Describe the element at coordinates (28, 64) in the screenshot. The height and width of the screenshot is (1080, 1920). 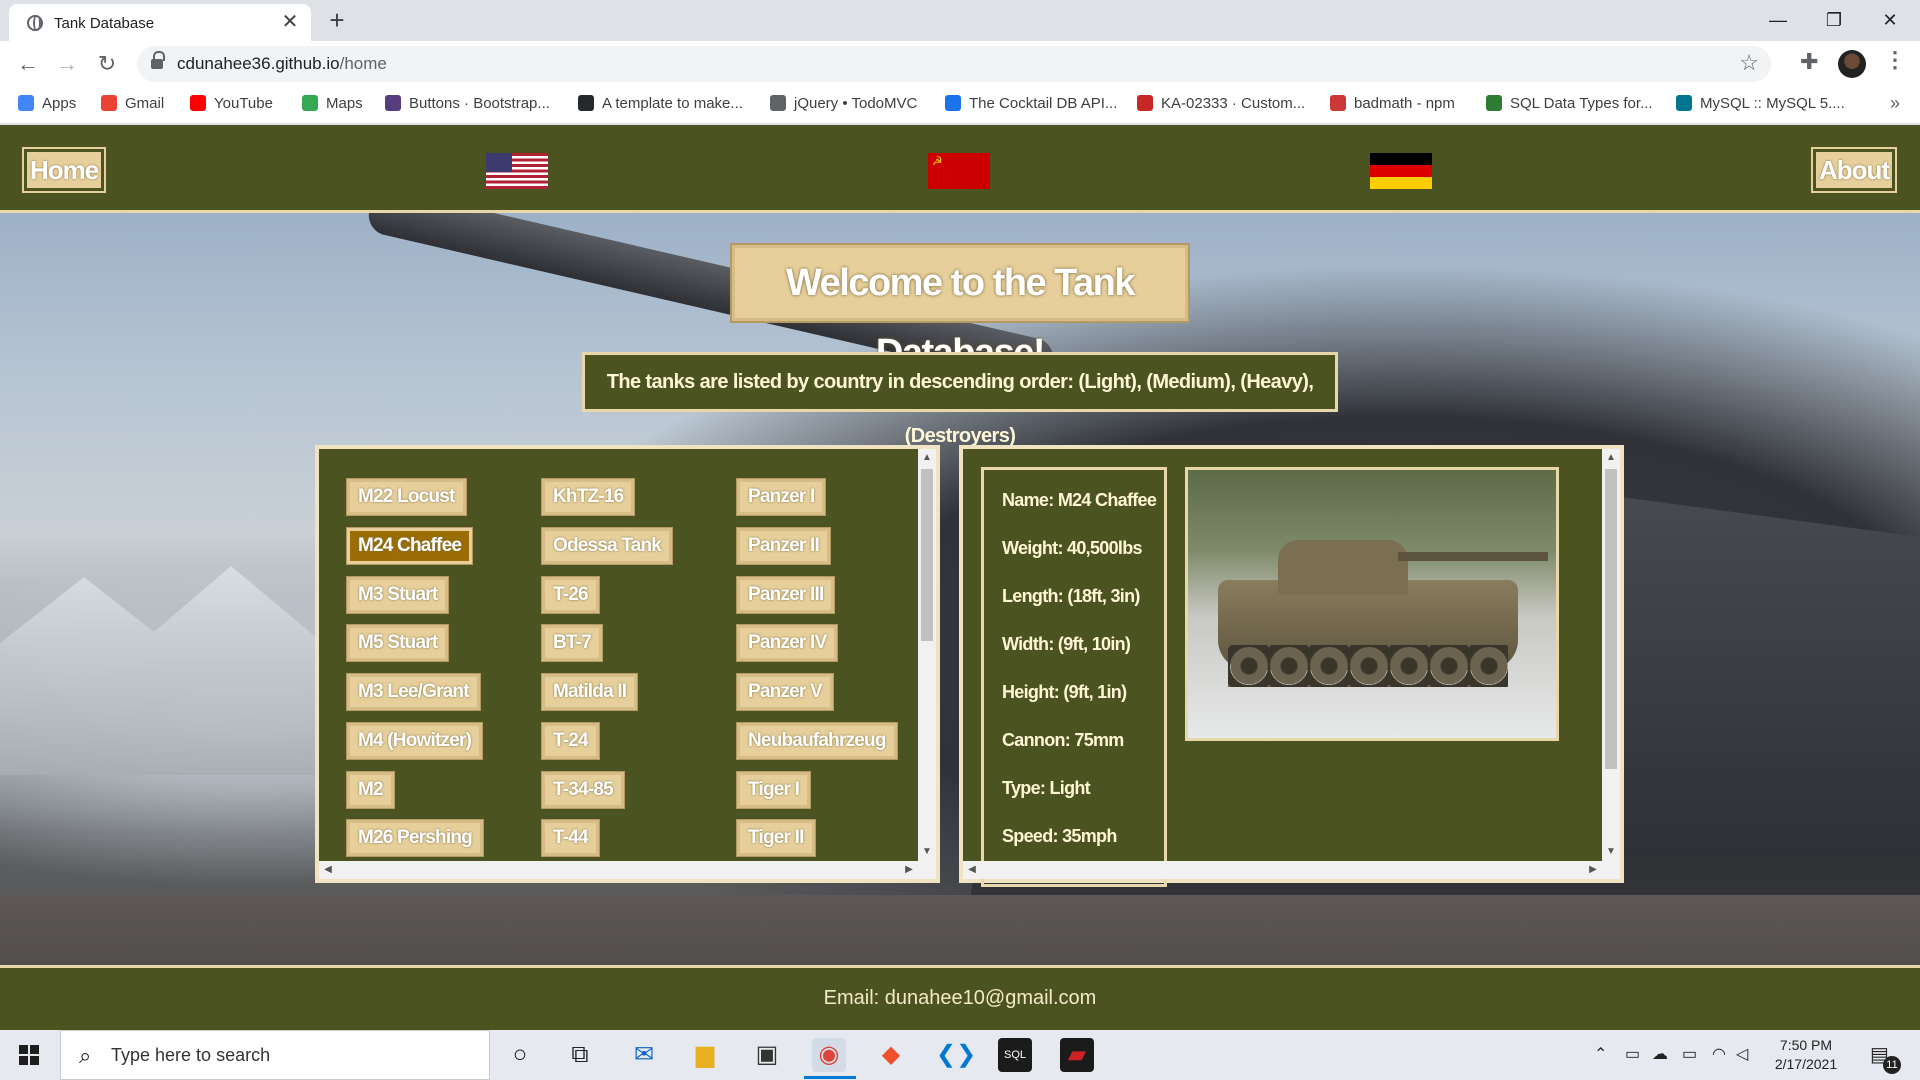
I see `back-arrow-icon: ←` at that location.